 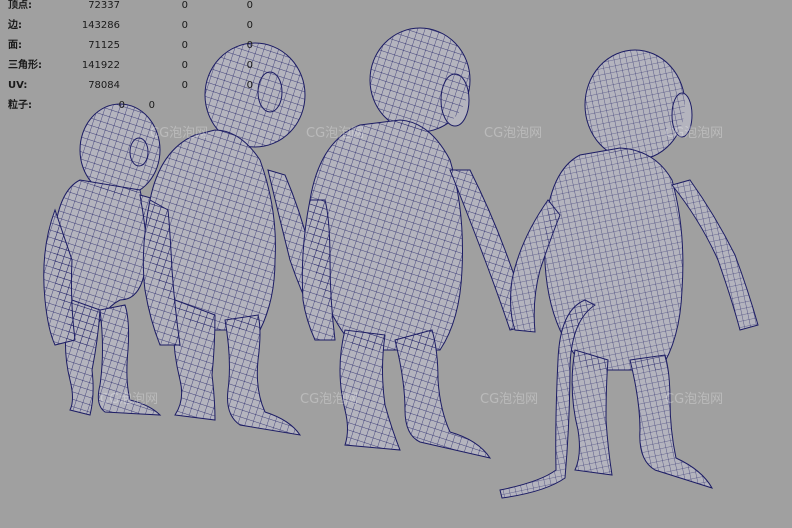 I want to click on hud-value-edges: 143286, so click(x=100, y=25).